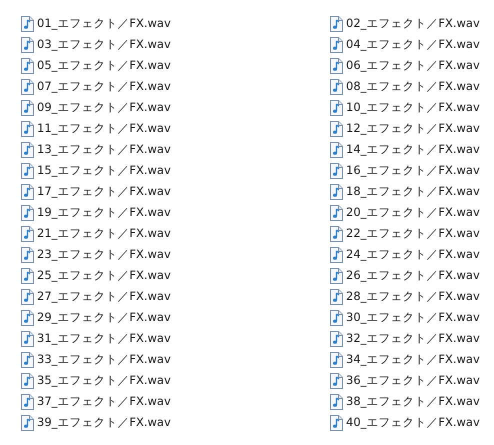 This screenshot has width=494, height=445. I want to click on file-name: 16_エフェクト／FX.wav, so click(413, 170).